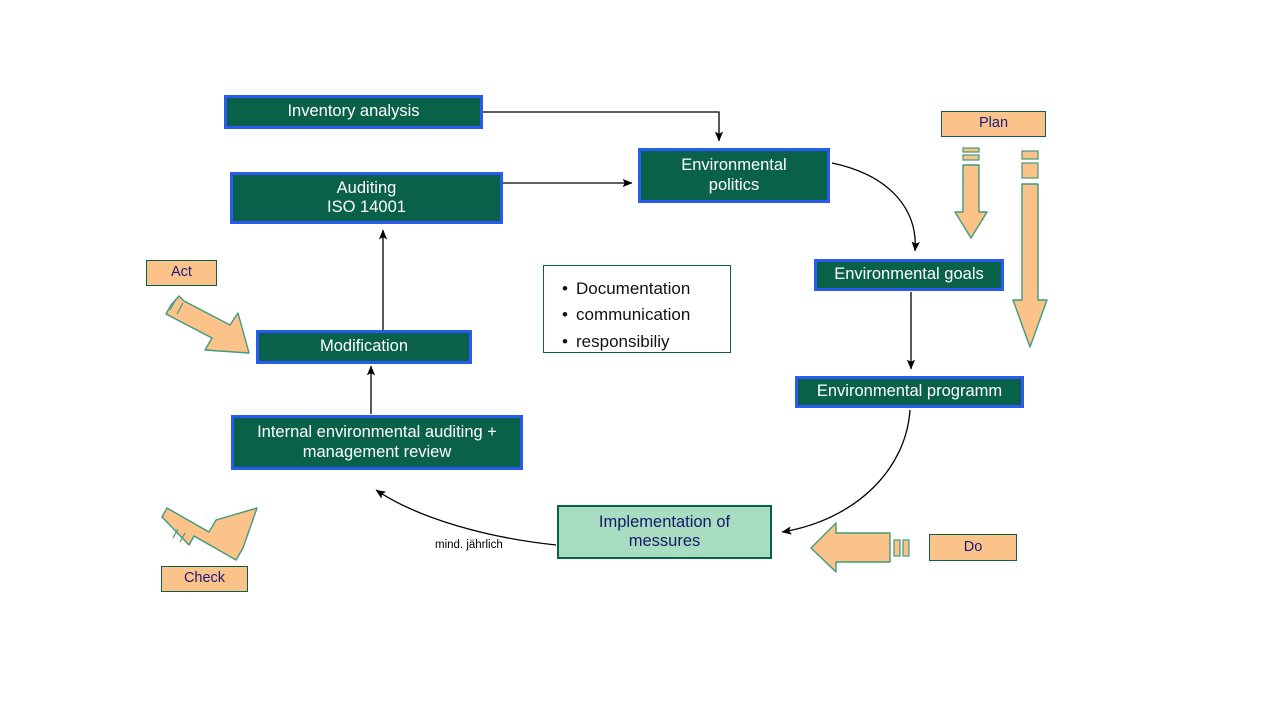 The width and height of the screenshot is (1280, 720). I want to click on node-environmental-politics-line1: Environmental, so click(734, 165).